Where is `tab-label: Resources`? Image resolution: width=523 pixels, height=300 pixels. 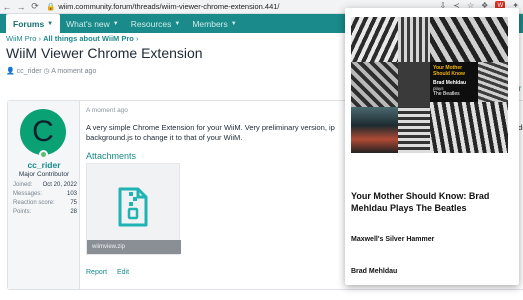
tab-label: Resources is located at coordinates (151, 23).